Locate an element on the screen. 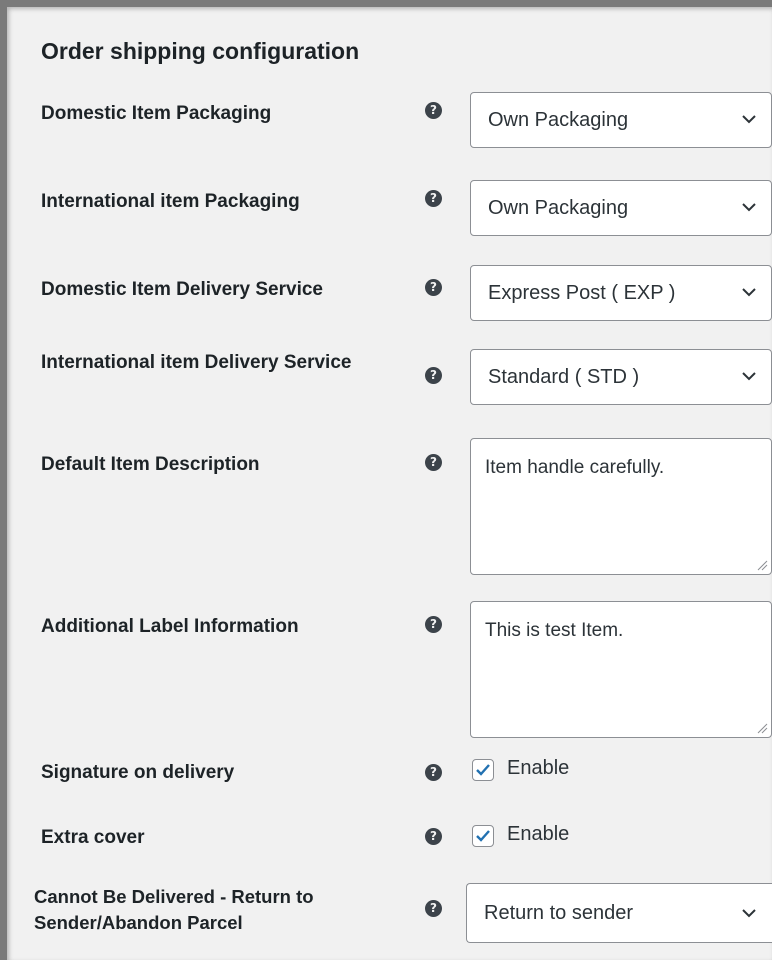 This screenshot has width=772, height=960. signature-on-delivery-help-icon: ? is located at coordinates (433, 772).